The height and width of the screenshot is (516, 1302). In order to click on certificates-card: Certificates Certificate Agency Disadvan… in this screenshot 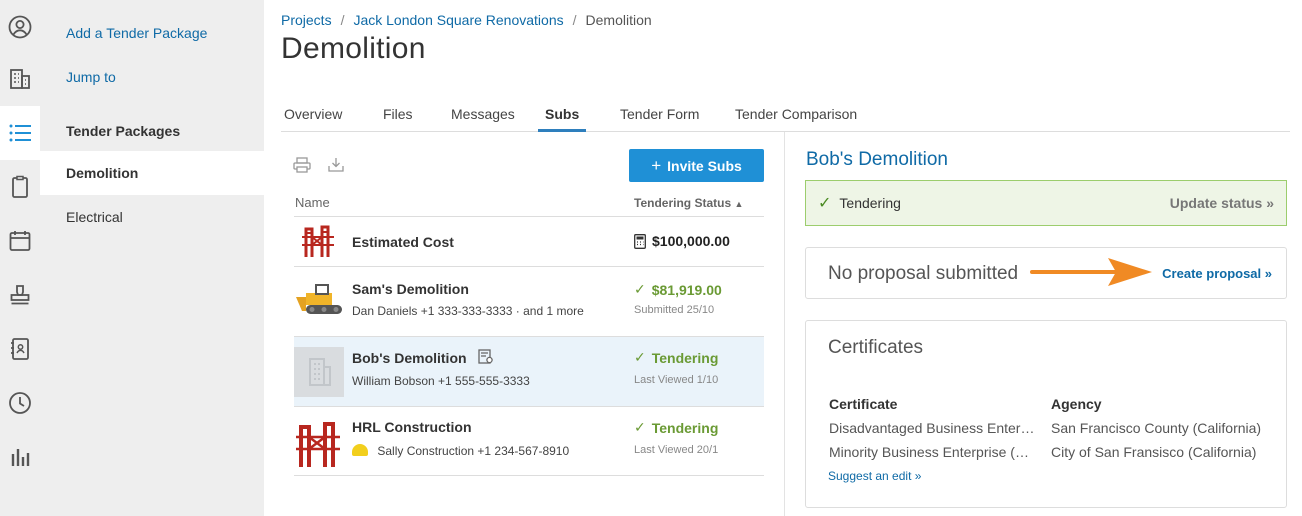, I will do `click(1046, 414)`.